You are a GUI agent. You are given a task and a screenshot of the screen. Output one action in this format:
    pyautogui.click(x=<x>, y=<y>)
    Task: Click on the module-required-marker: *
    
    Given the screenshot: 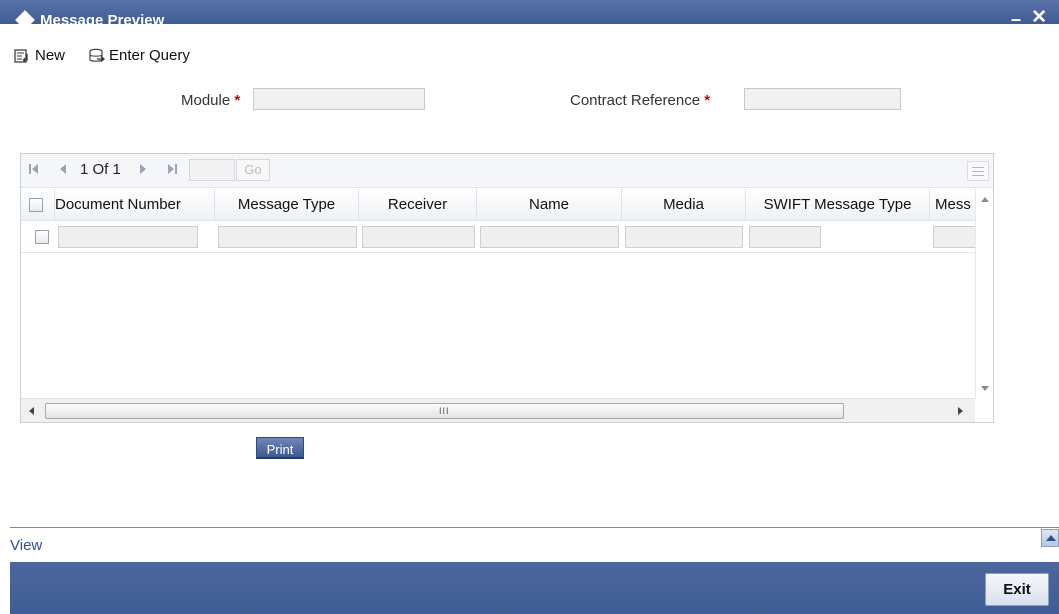 What is the action you would take?
    pyautogui.click(x=237, y=100)
    